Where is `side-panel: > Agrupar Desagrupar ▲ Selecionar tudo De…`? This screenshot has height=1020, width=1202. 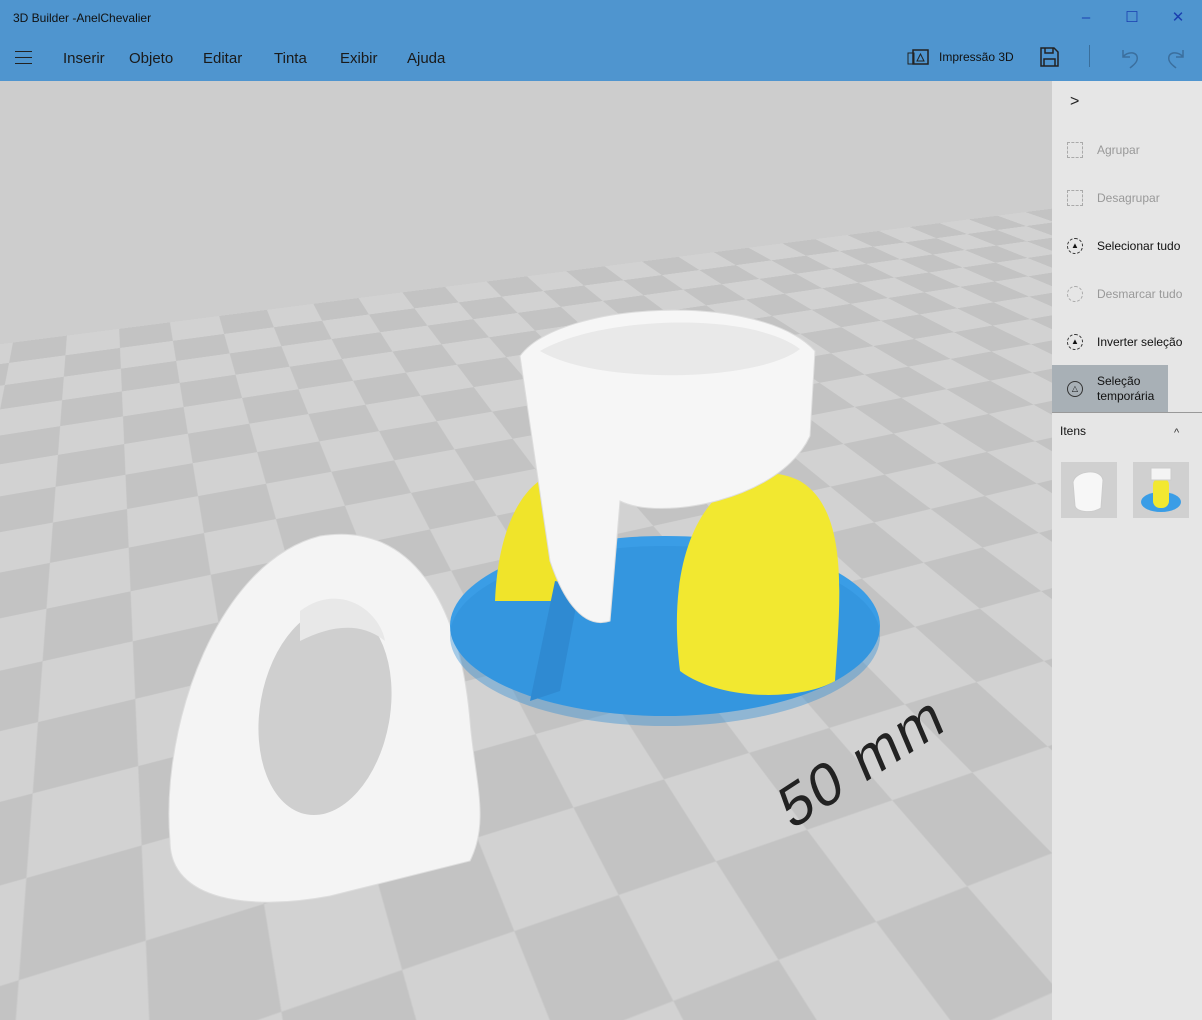
side-panel: > Agrupar Desagrupar ▲ Selecionar tudo De… is located at coordinates (1127, 550).